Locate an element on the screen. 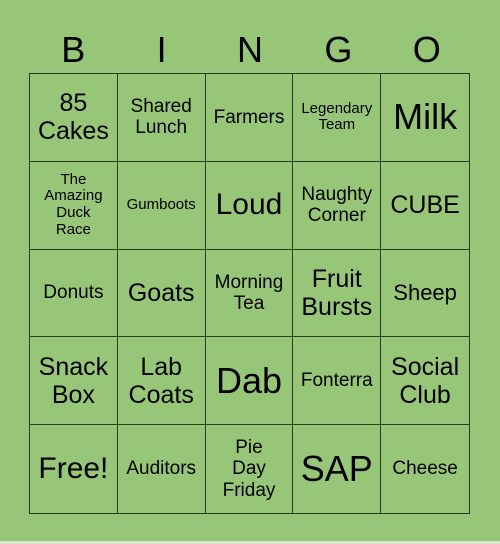  bingo-cell: Donuts is located at coordinates (74, 293).